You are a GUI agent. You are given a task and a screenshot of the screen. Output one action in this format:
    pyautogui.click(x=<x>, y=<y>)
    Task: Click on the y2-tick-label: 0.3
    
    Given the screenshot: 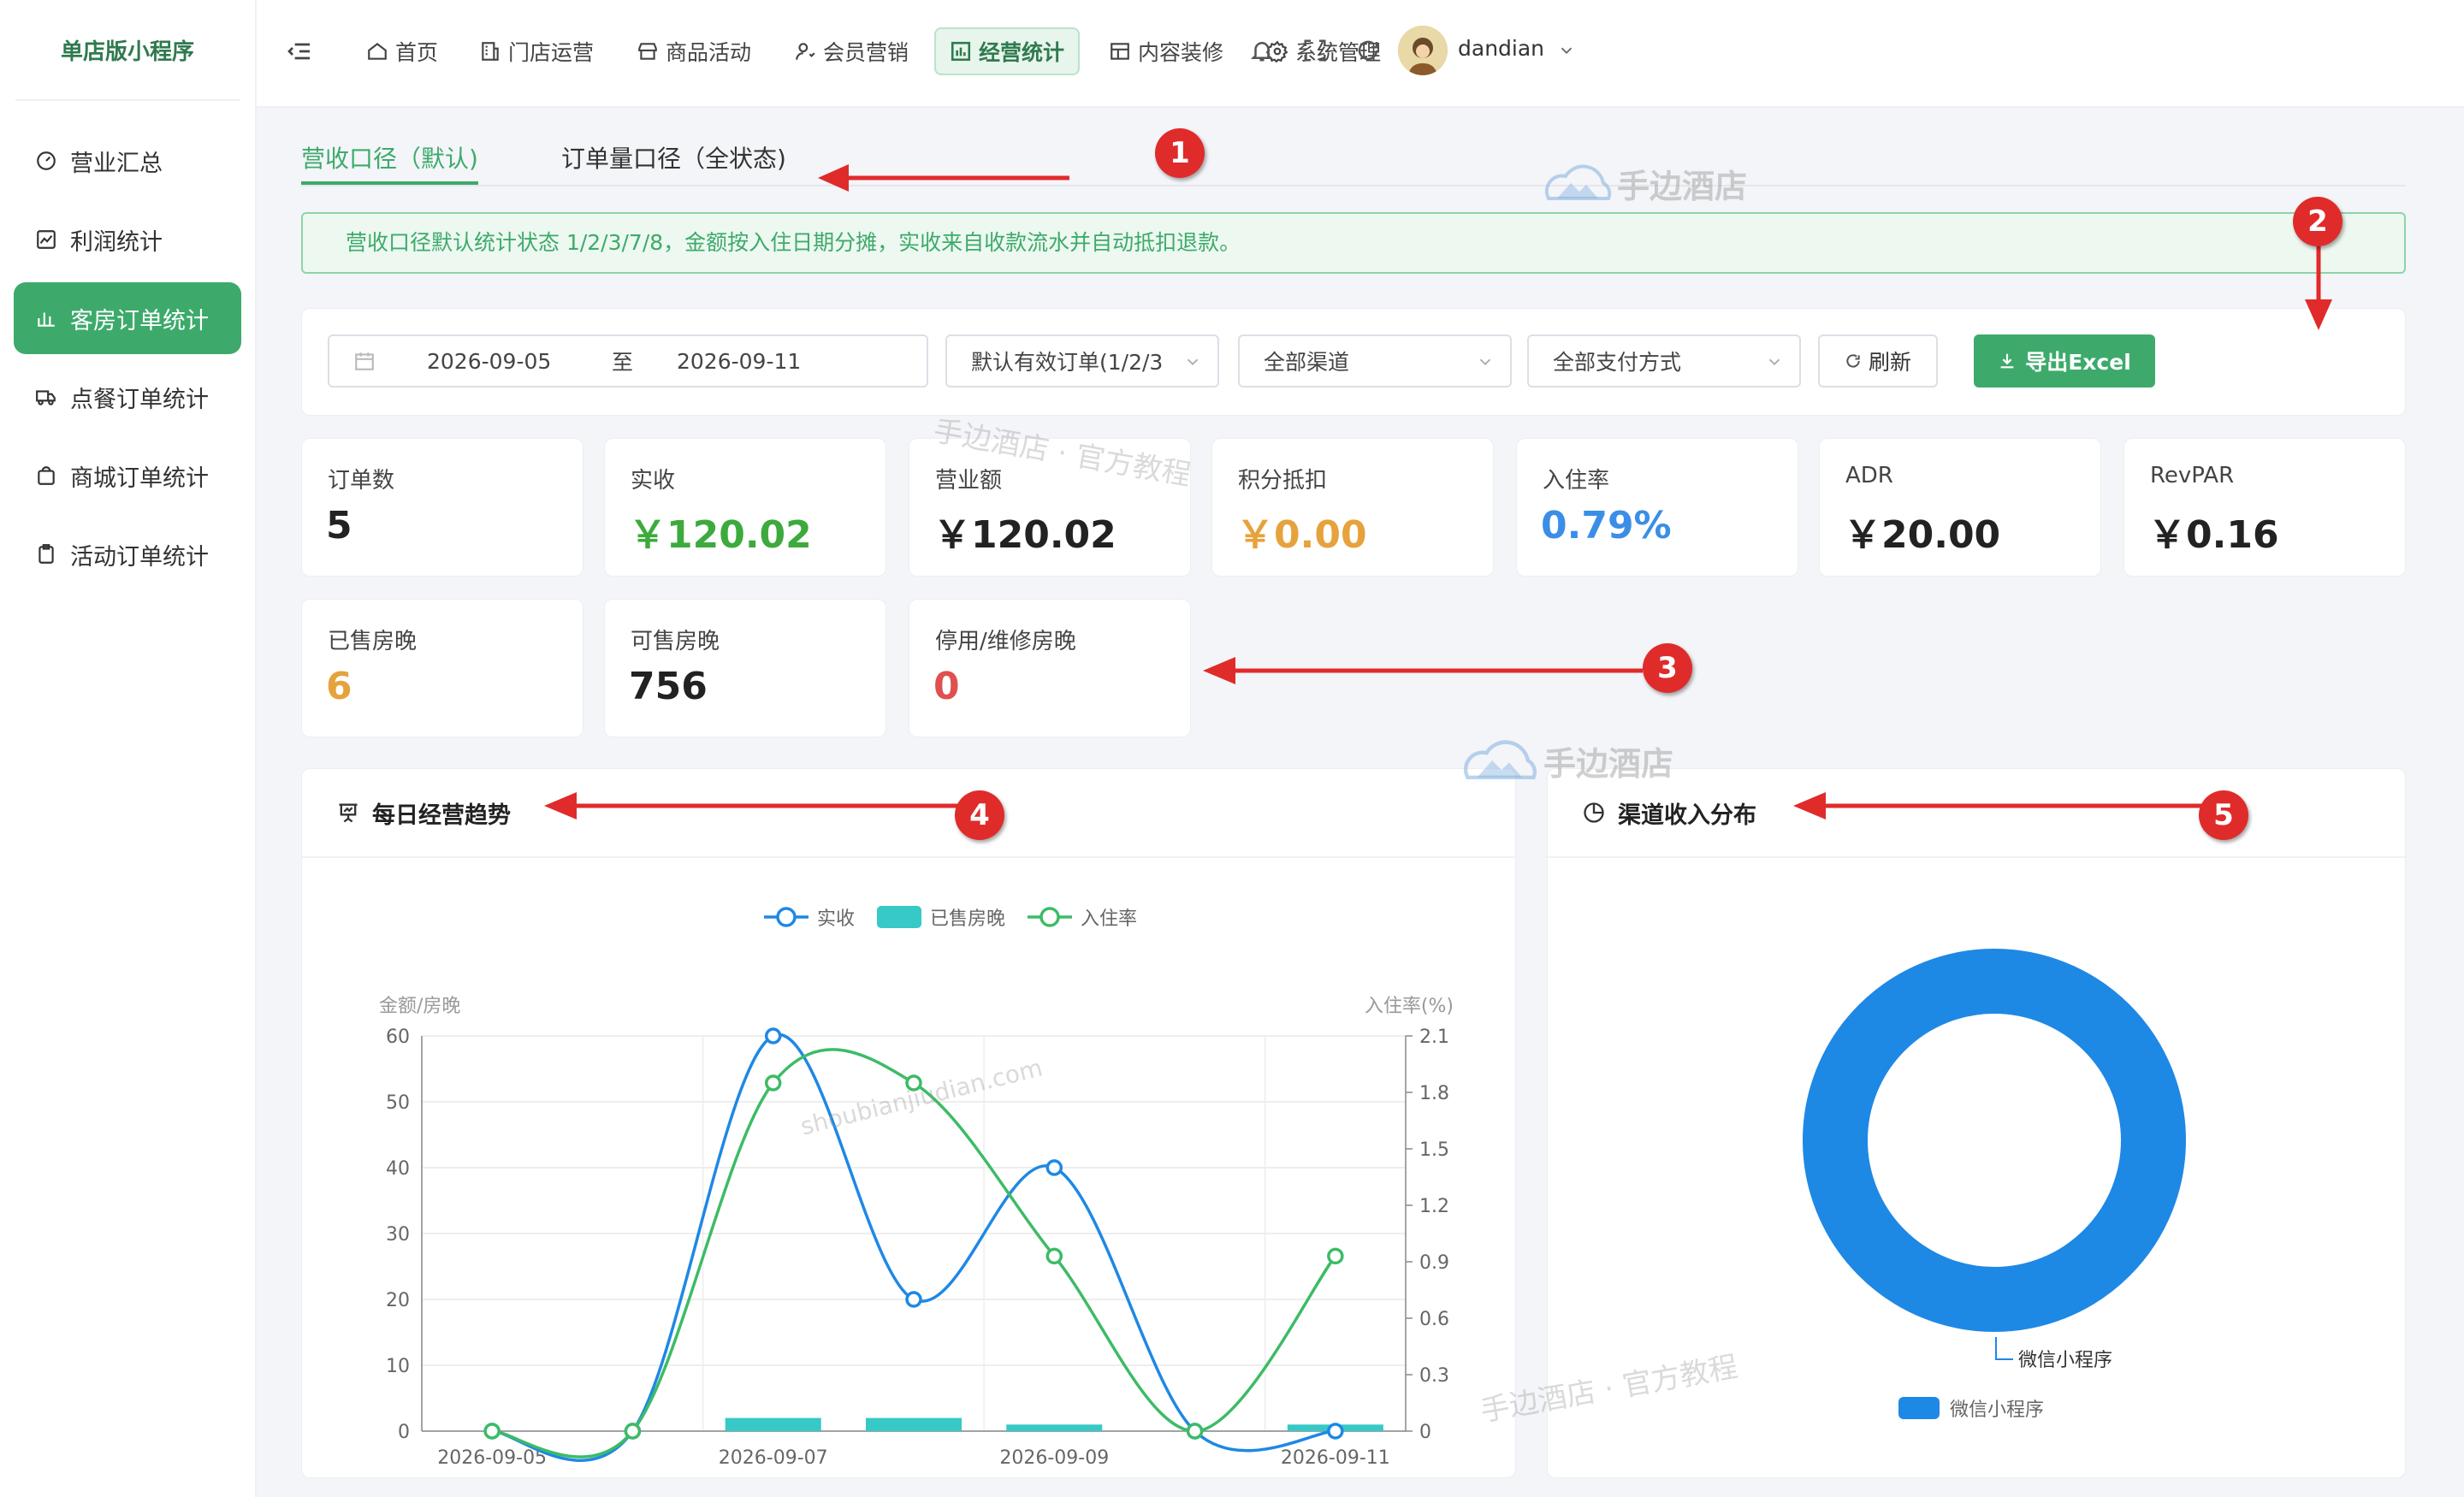 What is the action you would take?
    pyautogui.click(x=1434, y=1376)
    